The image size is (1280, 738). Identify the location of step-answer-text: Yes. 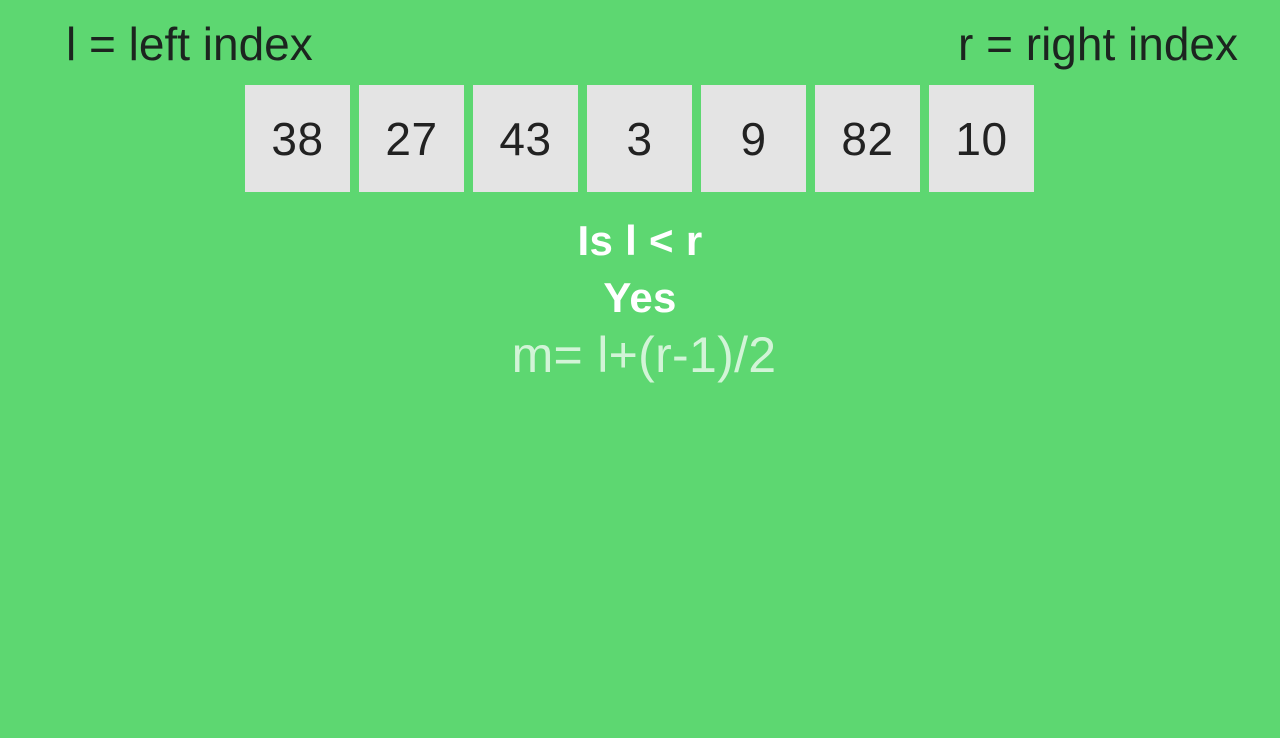
(640, 297).